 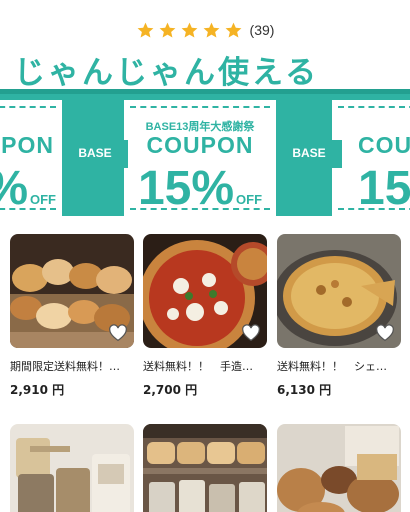 What do you see at coordinates (205, 291) in the screenshot?
I see `product-image-pizza` at bounding box center [205, 291].